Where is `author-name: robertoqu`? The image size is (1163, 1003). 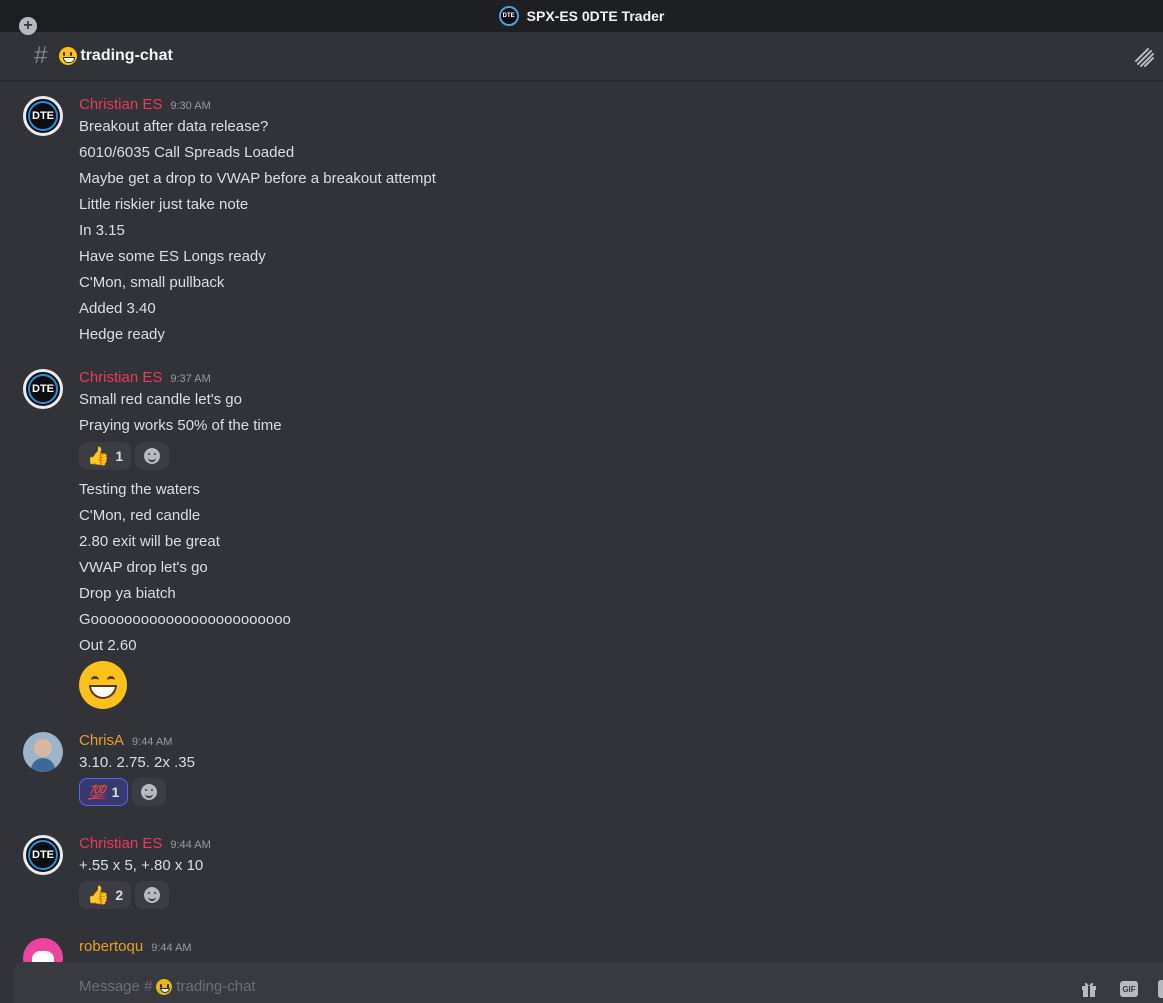 author-name: robertoqu is located at coordinates (111, 946).